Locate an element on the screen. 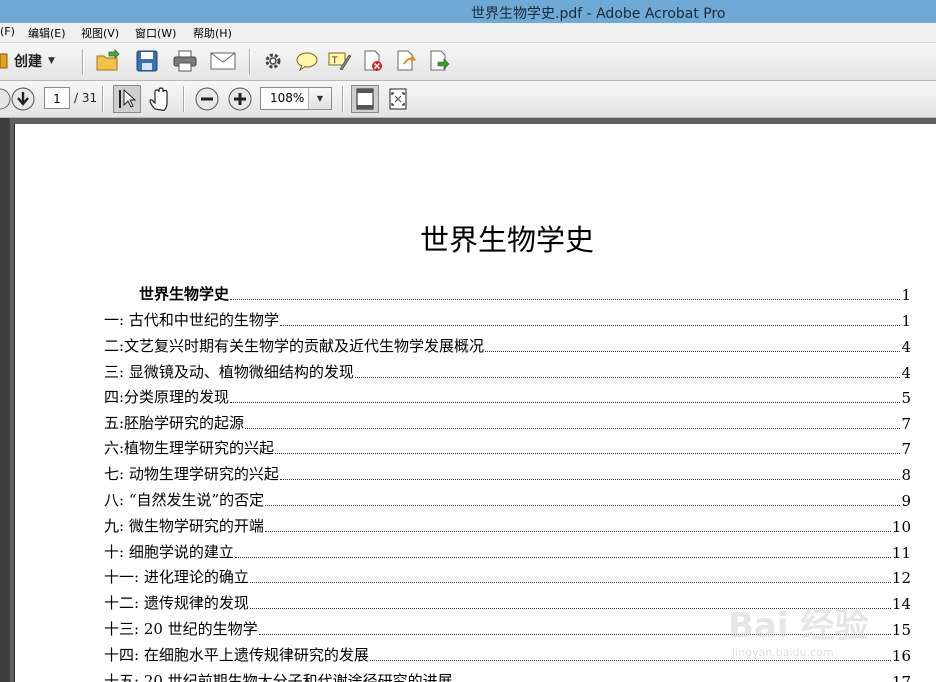  sign-button: T is located at coordinates (340, 61).